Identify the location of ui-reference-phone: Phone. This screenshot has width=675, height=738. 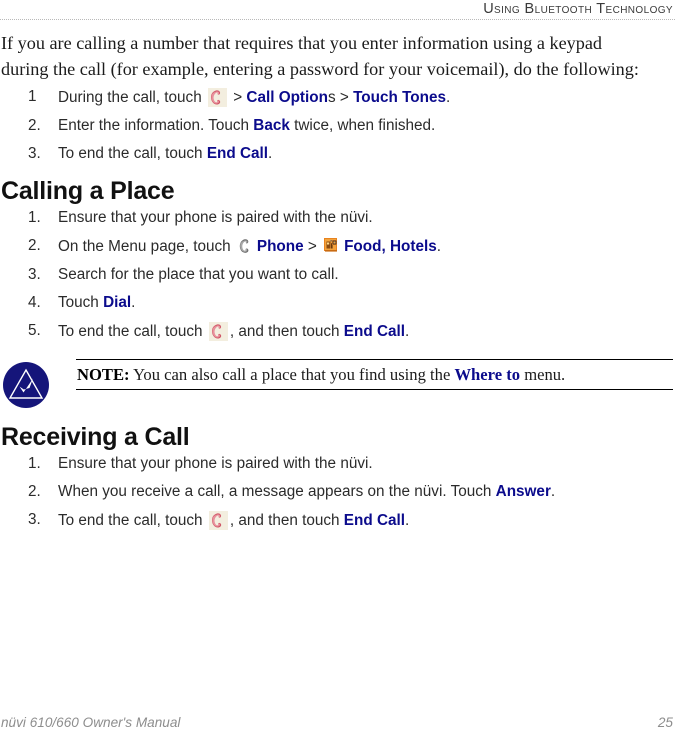
(280, 247).